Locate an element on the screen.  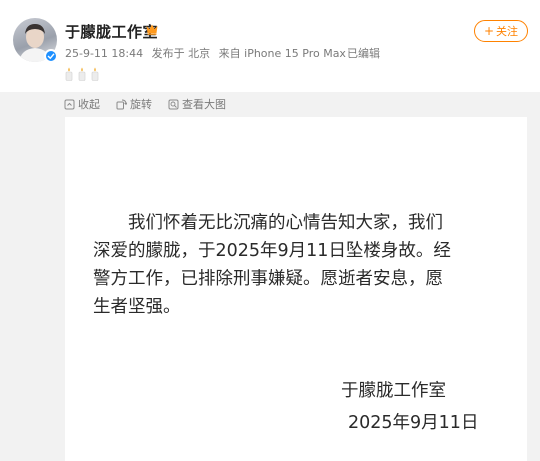
rotate-button: 旋转 is located at coordinates (134, 104).